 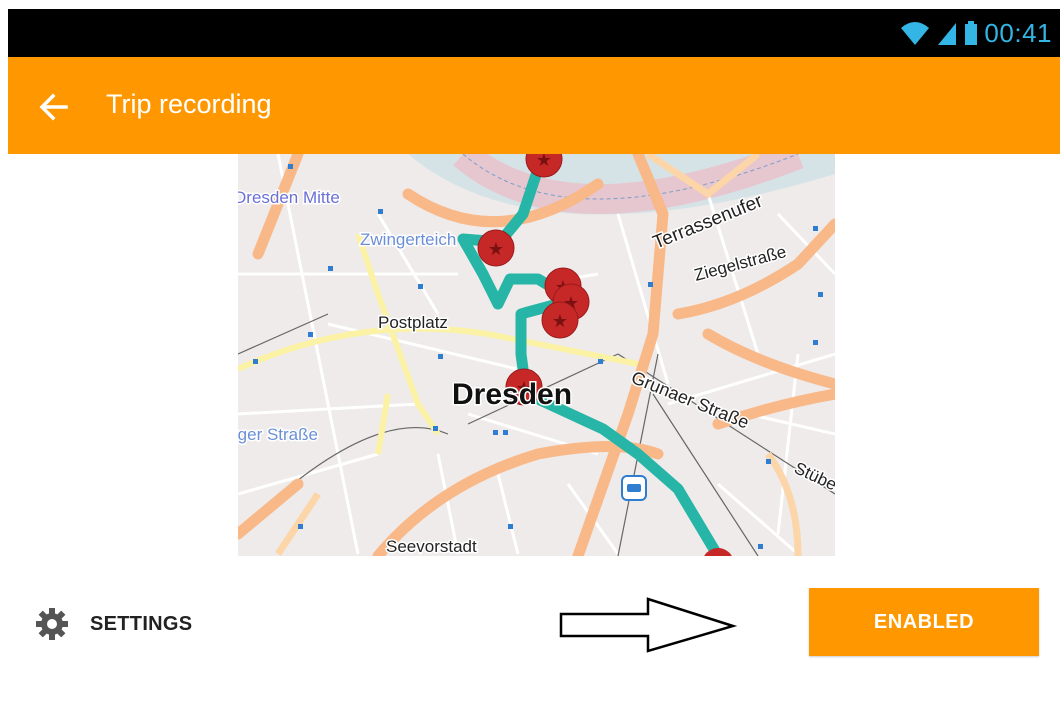 What do you see at coordinates (408, 239) in the screenshot?
I see `map-label-zwingerteich: Zwingerteich` at bounding box center [408, 239].